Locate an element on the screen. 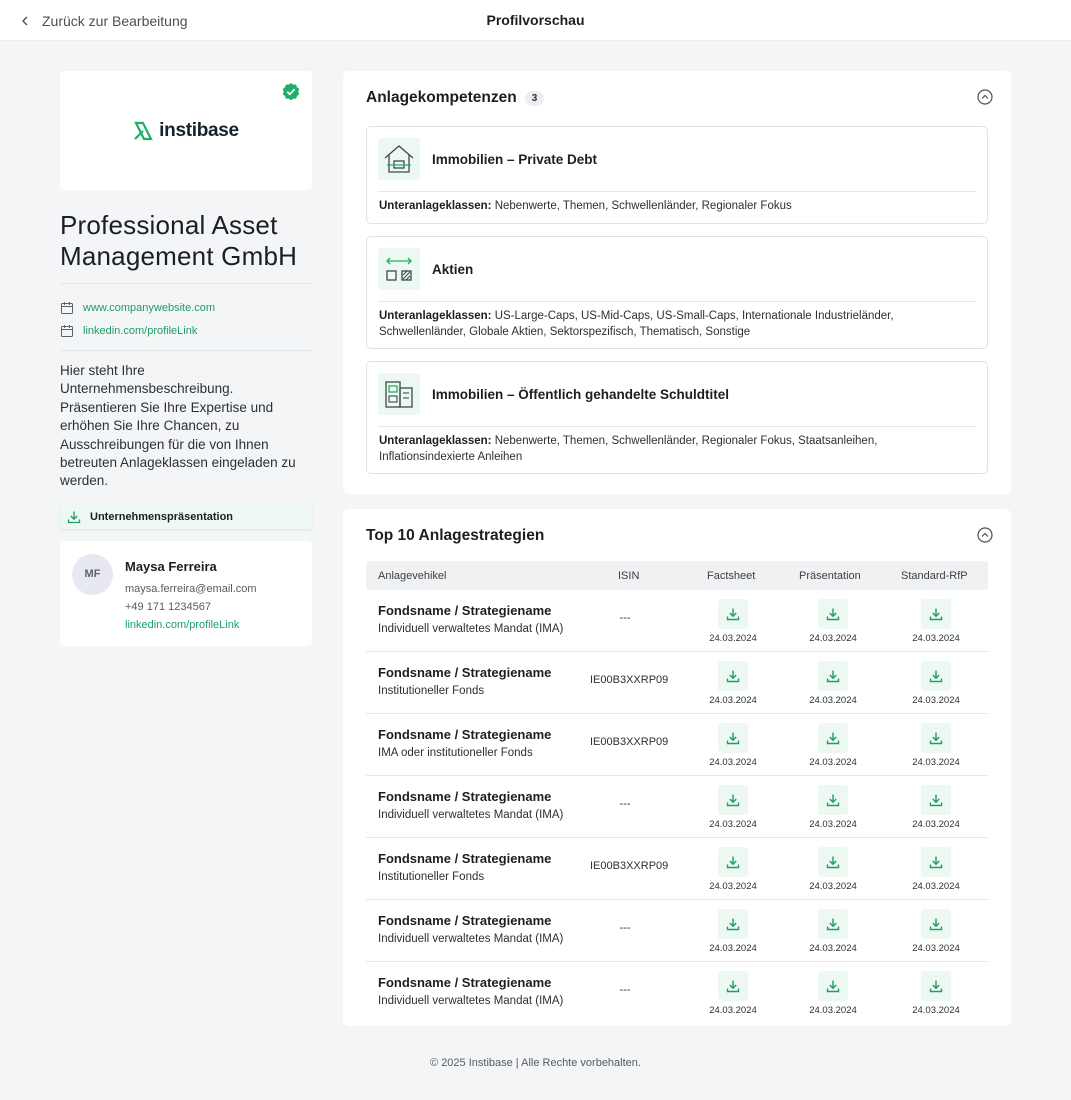  fund-type: Individuell verwaltetes Mandat (IMA) is located at coordinates (471, 629).